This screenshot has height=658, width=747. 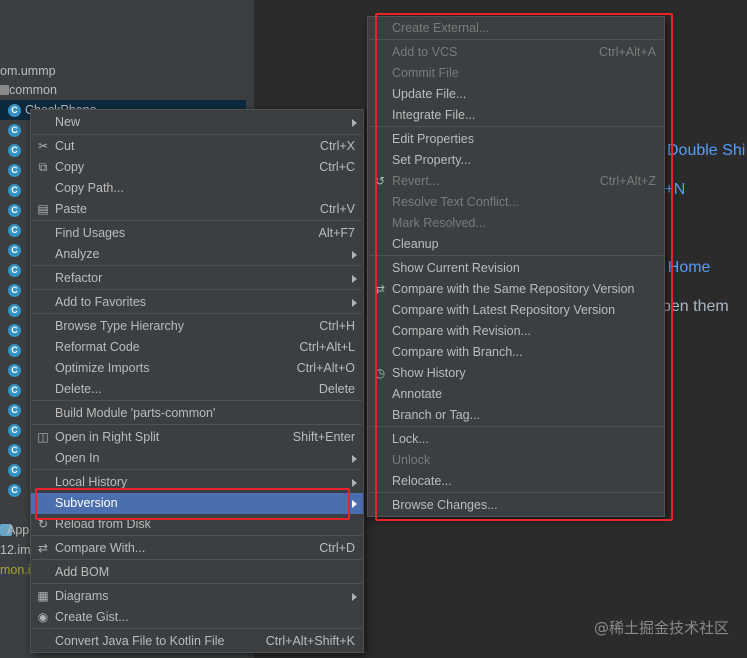 What do you see at coordinates (516, 394) in the screenshot?
I see `menu-item-annotate: Annotate` at bounding box center [516, 394].